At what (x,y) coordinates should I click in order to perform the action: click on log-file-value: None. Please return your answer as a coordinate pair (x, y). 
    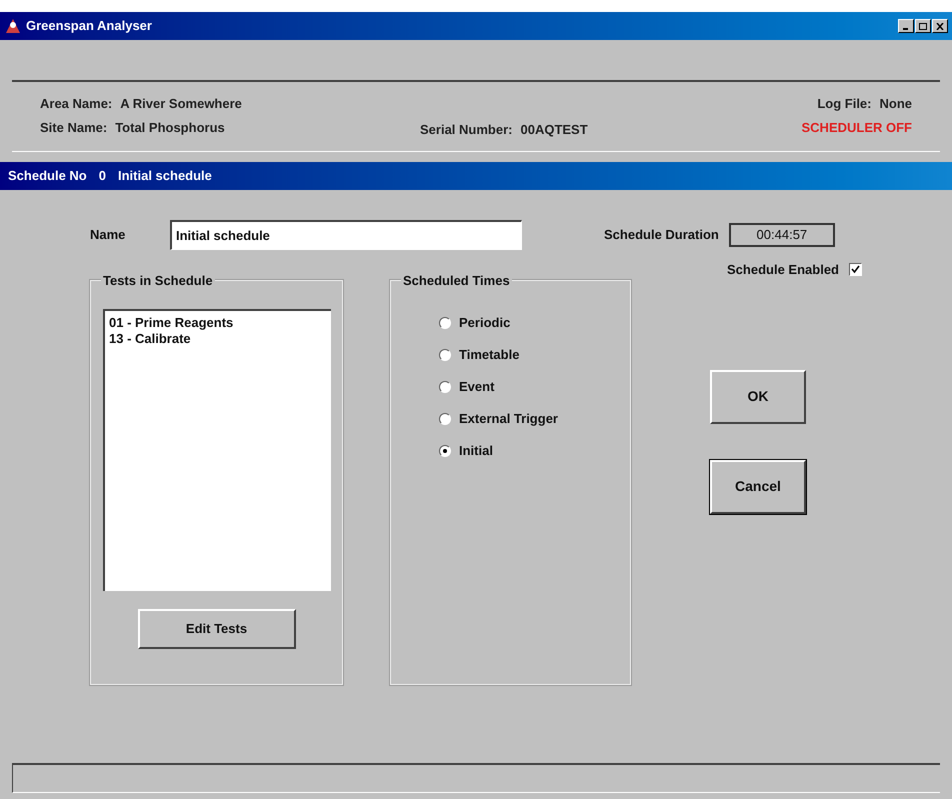
    Looking at the image, I should click on (896, 104).